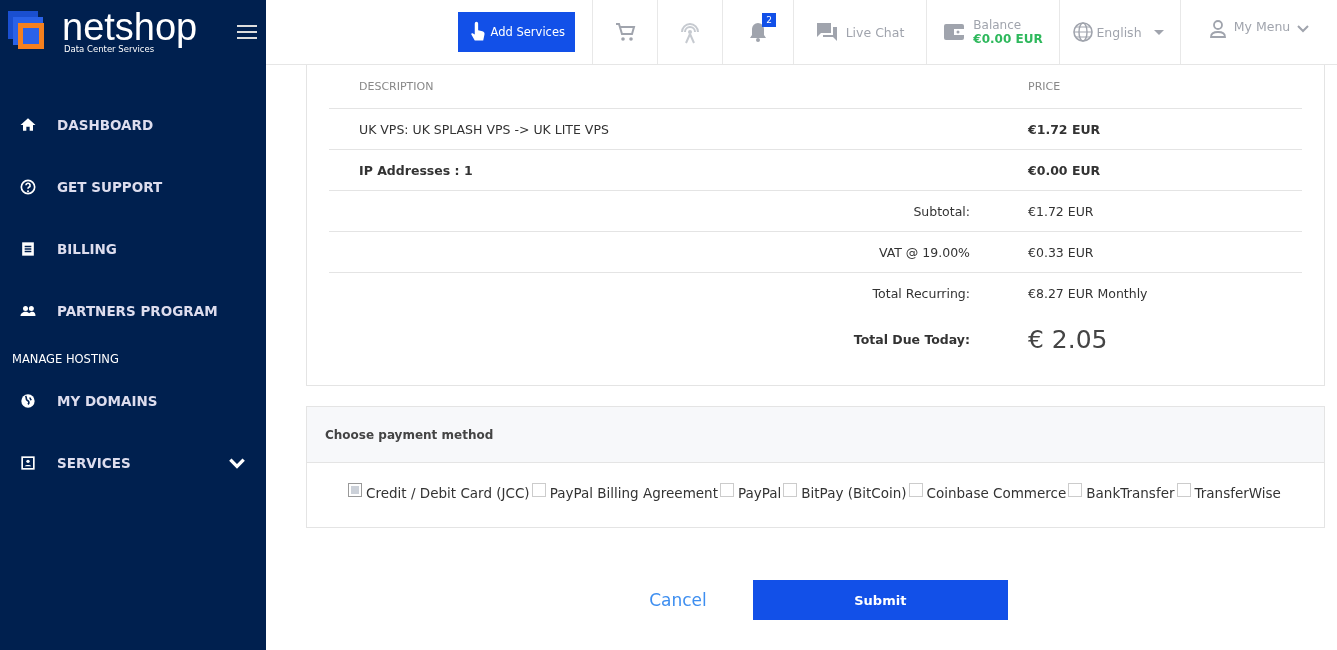 This screenshot has height=650, width=1337. Describe the element at coordinates (750, 493) in the screenshot. I see `payment-option: PayPal` at that location.